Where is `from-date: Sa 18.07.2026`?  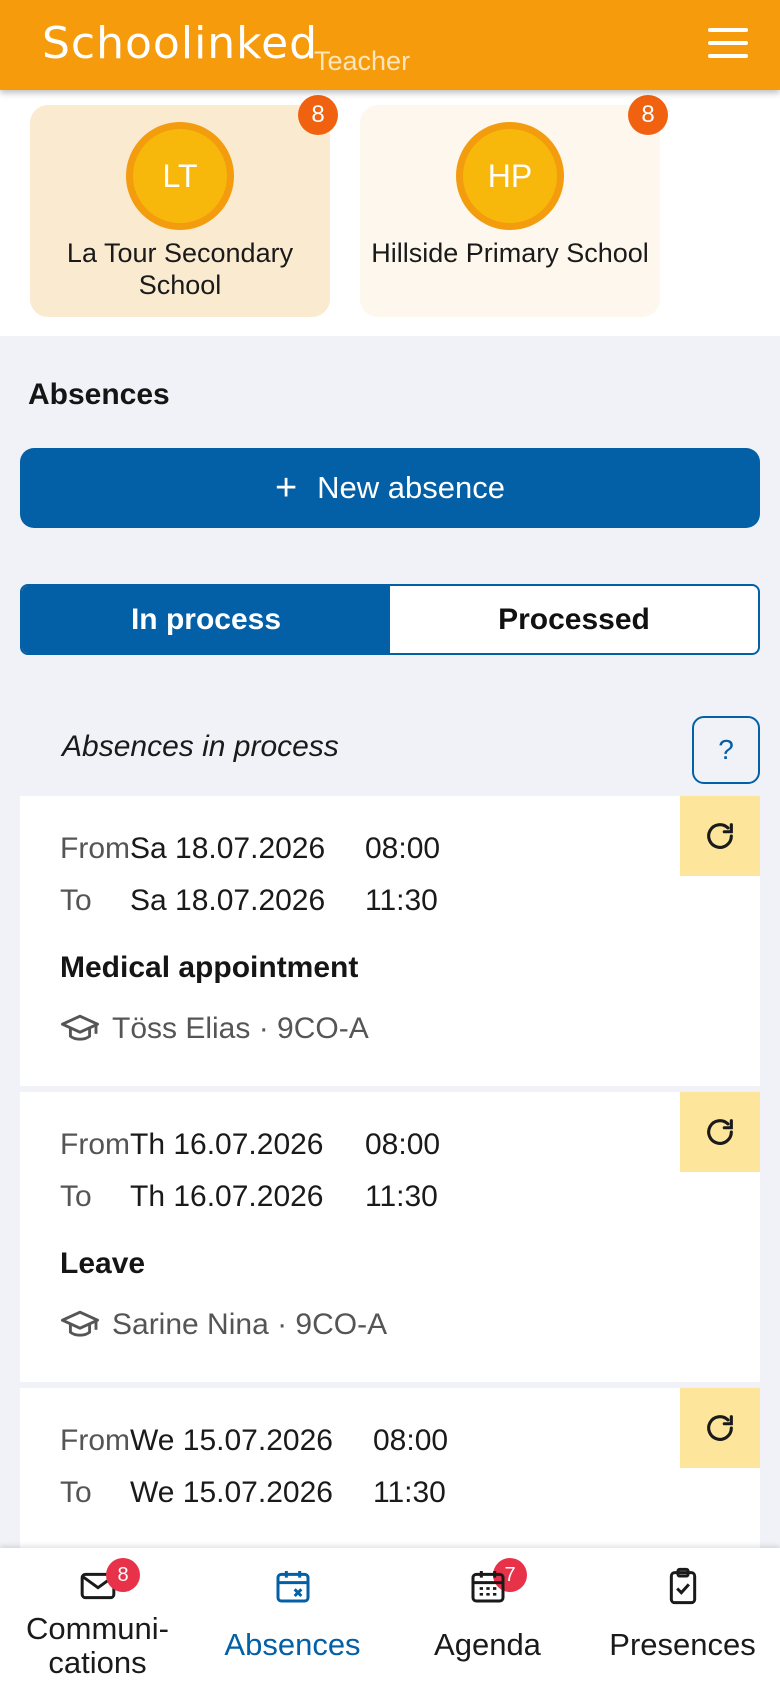 from-date: Sa 18.07.2026 is located at coordinates (228, 848).